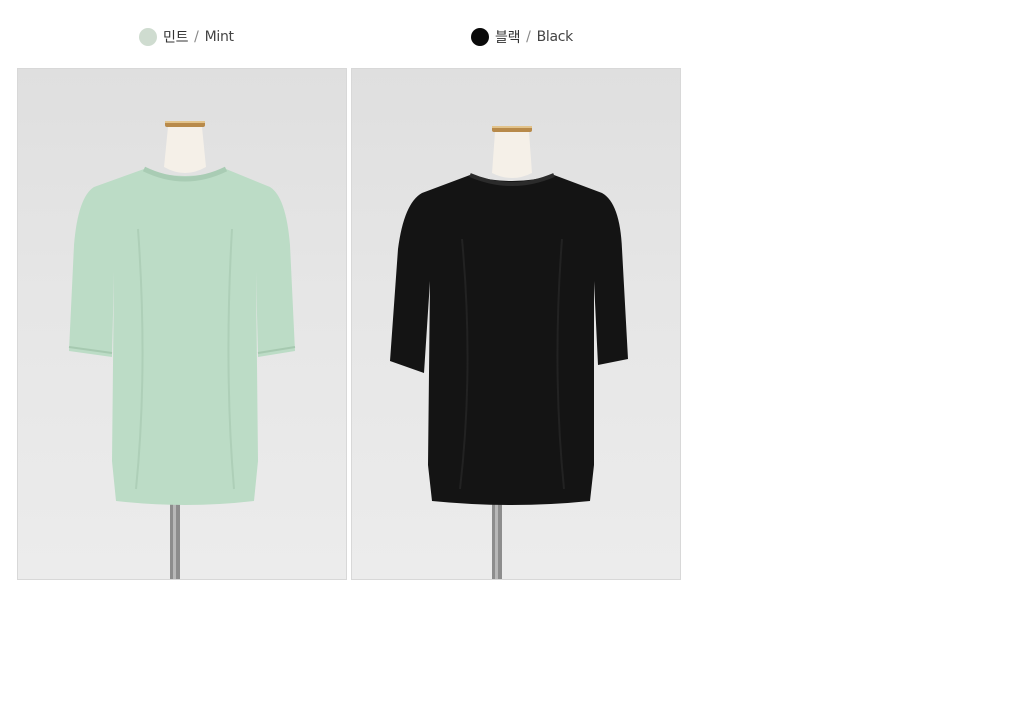 The width and height of the screenshot is (1032, 724). I want to click on color-name-ko: 블랙, so click(508, 38).